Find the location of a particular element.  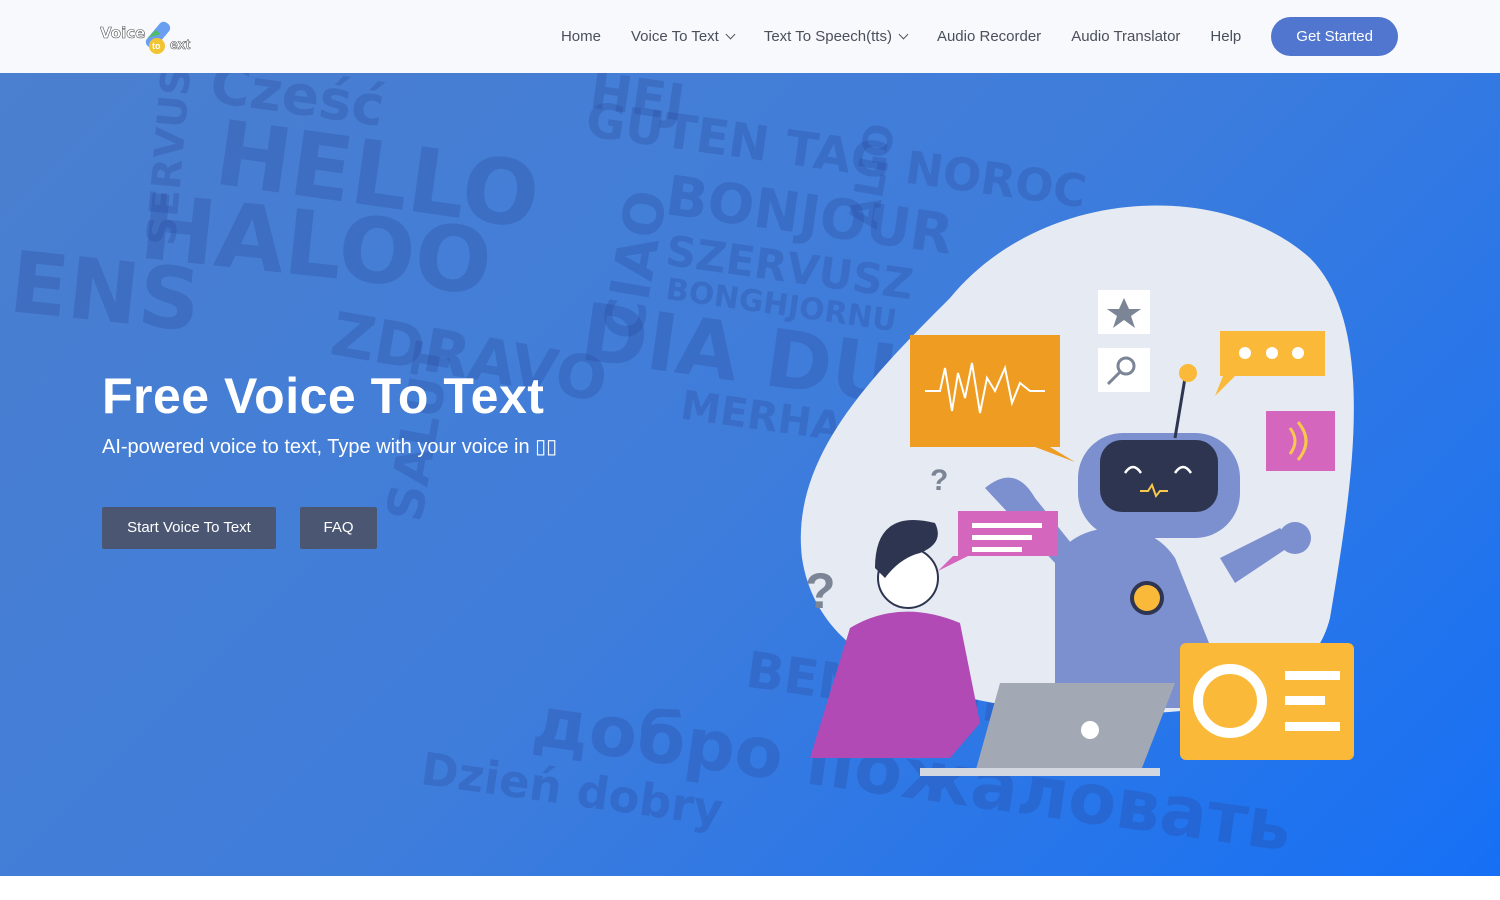

nav-label: Audio Translator is located at coordinates (1126, 36).